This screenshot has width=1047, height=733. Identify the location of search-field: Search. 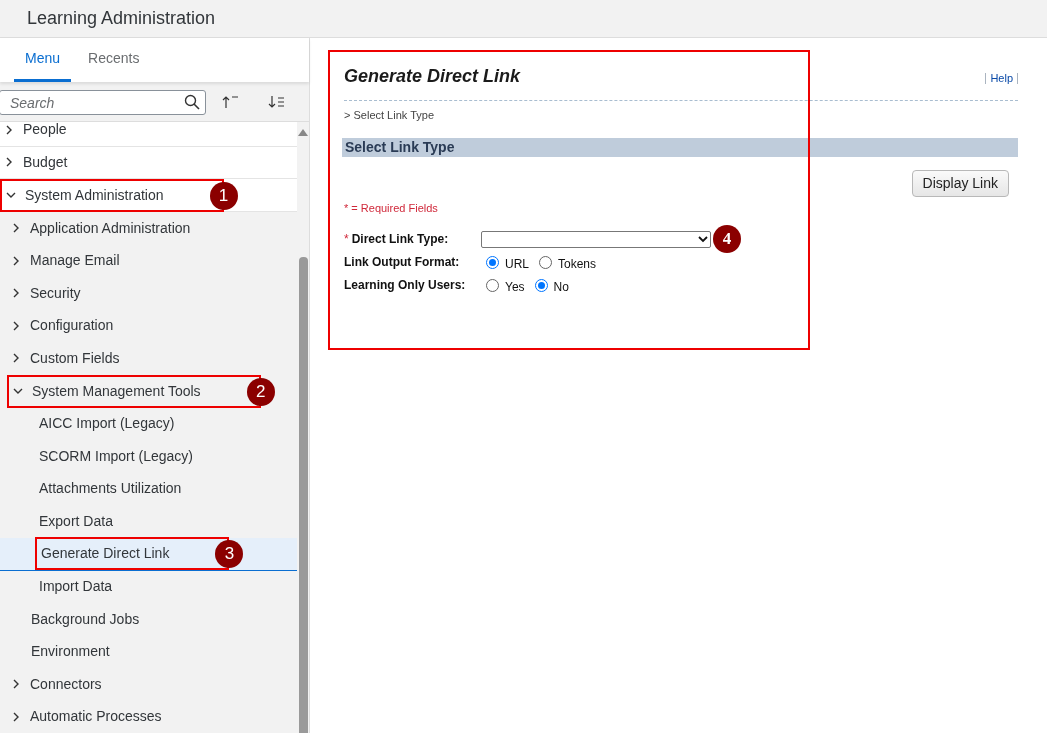
(103, 102).